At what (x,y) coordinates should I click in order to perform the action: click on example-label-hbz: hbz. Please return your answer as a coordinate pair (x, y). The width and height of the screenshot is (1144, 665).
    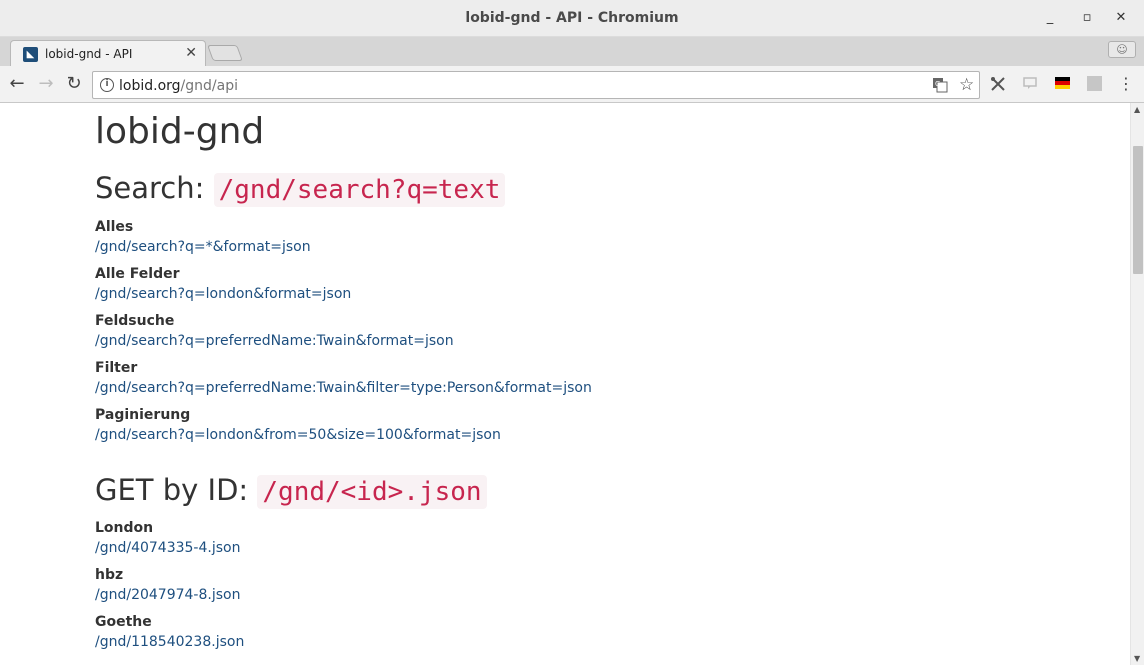
    Looking at the image, I should click on (109, 575).